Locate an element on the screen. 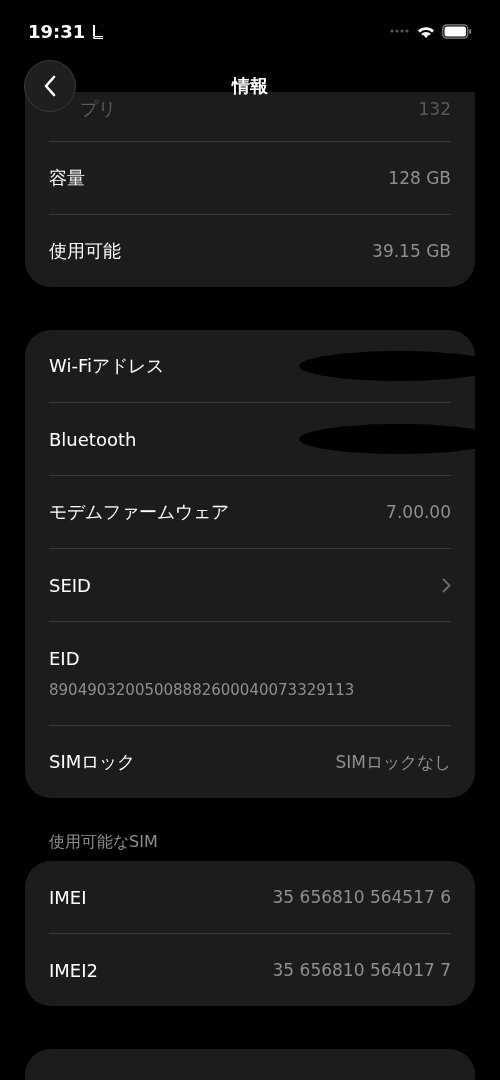 Image resolution: width=500 pixels, height=1080 pixels. row-label: SIMロック is located at coordinates (92, 762).